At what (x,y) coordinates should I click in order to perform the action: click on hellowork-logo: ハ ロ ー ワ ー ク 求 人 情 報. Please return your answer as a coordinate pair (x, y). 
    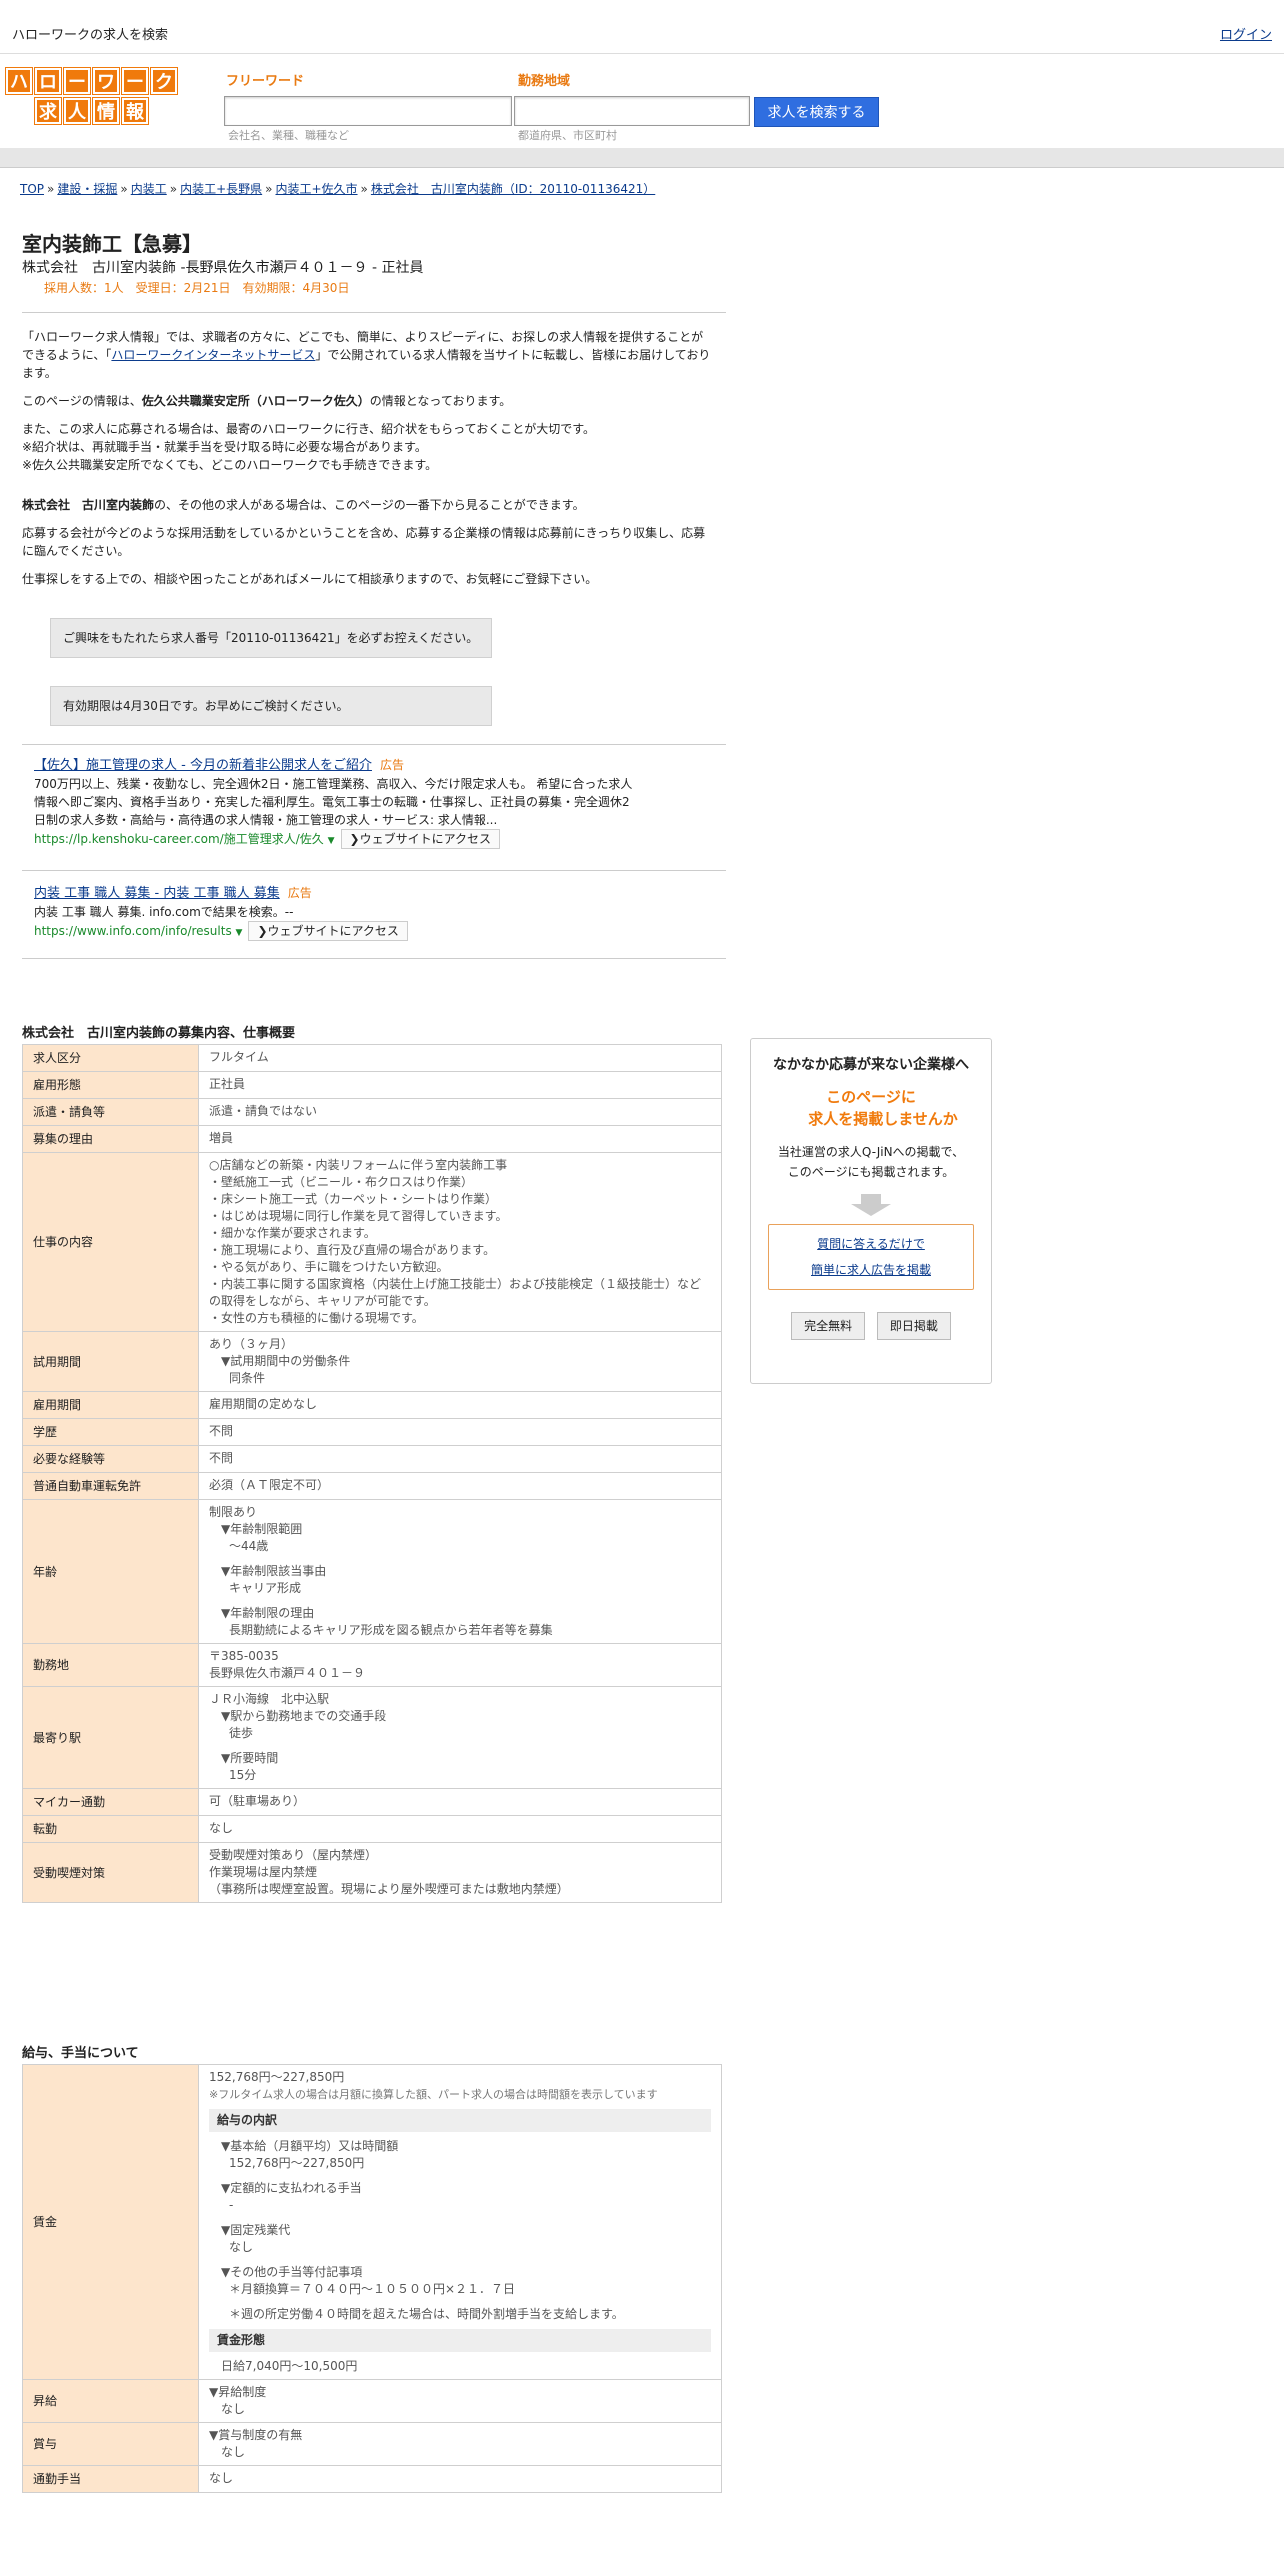
    Looking at the image, I should click on (92, 96).